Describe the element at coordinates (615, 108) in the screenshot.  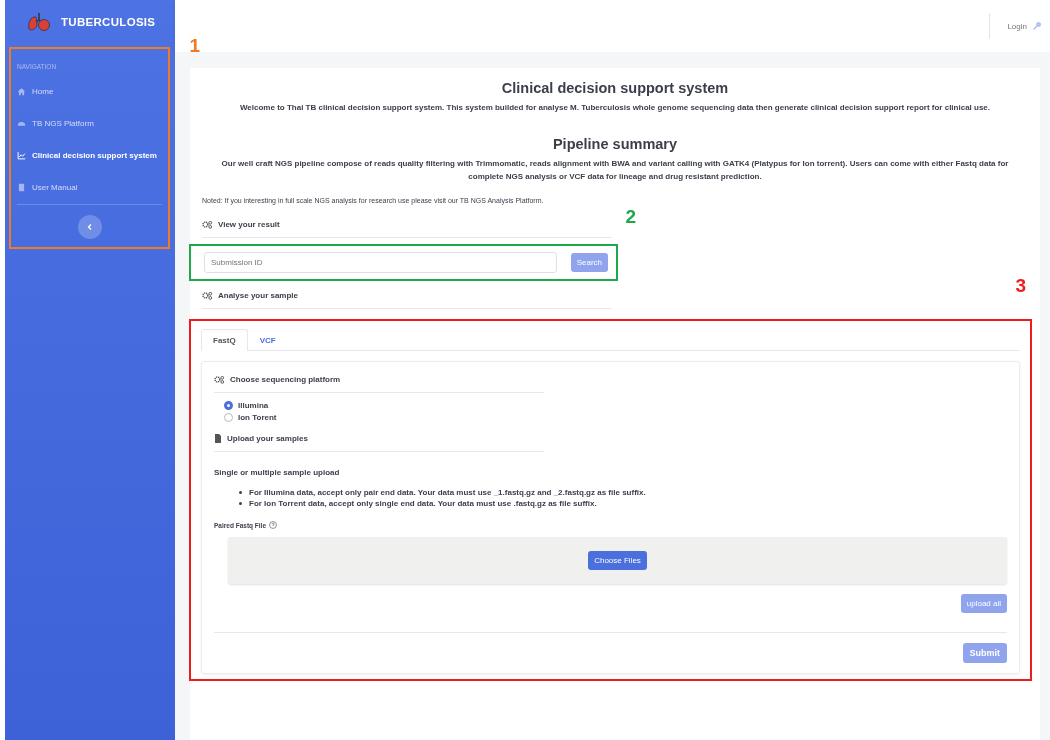
I see `welcome-text: Welcome to Thai TB clinical decision support system. This system builded for analyse M. Tuberculosis whole genome sequencing data then generate clinical decision support report for clinical use.` at that location.